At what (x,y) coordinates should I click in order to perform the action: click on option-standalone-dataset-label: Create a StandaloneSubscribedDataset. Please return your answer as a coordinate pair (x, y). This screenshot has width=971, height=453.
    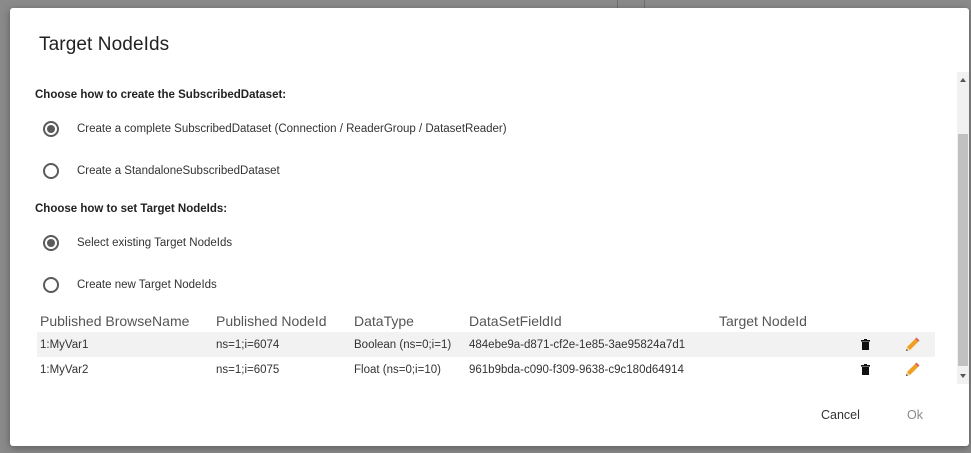
    Looking at the image, I should click on (178, 171).